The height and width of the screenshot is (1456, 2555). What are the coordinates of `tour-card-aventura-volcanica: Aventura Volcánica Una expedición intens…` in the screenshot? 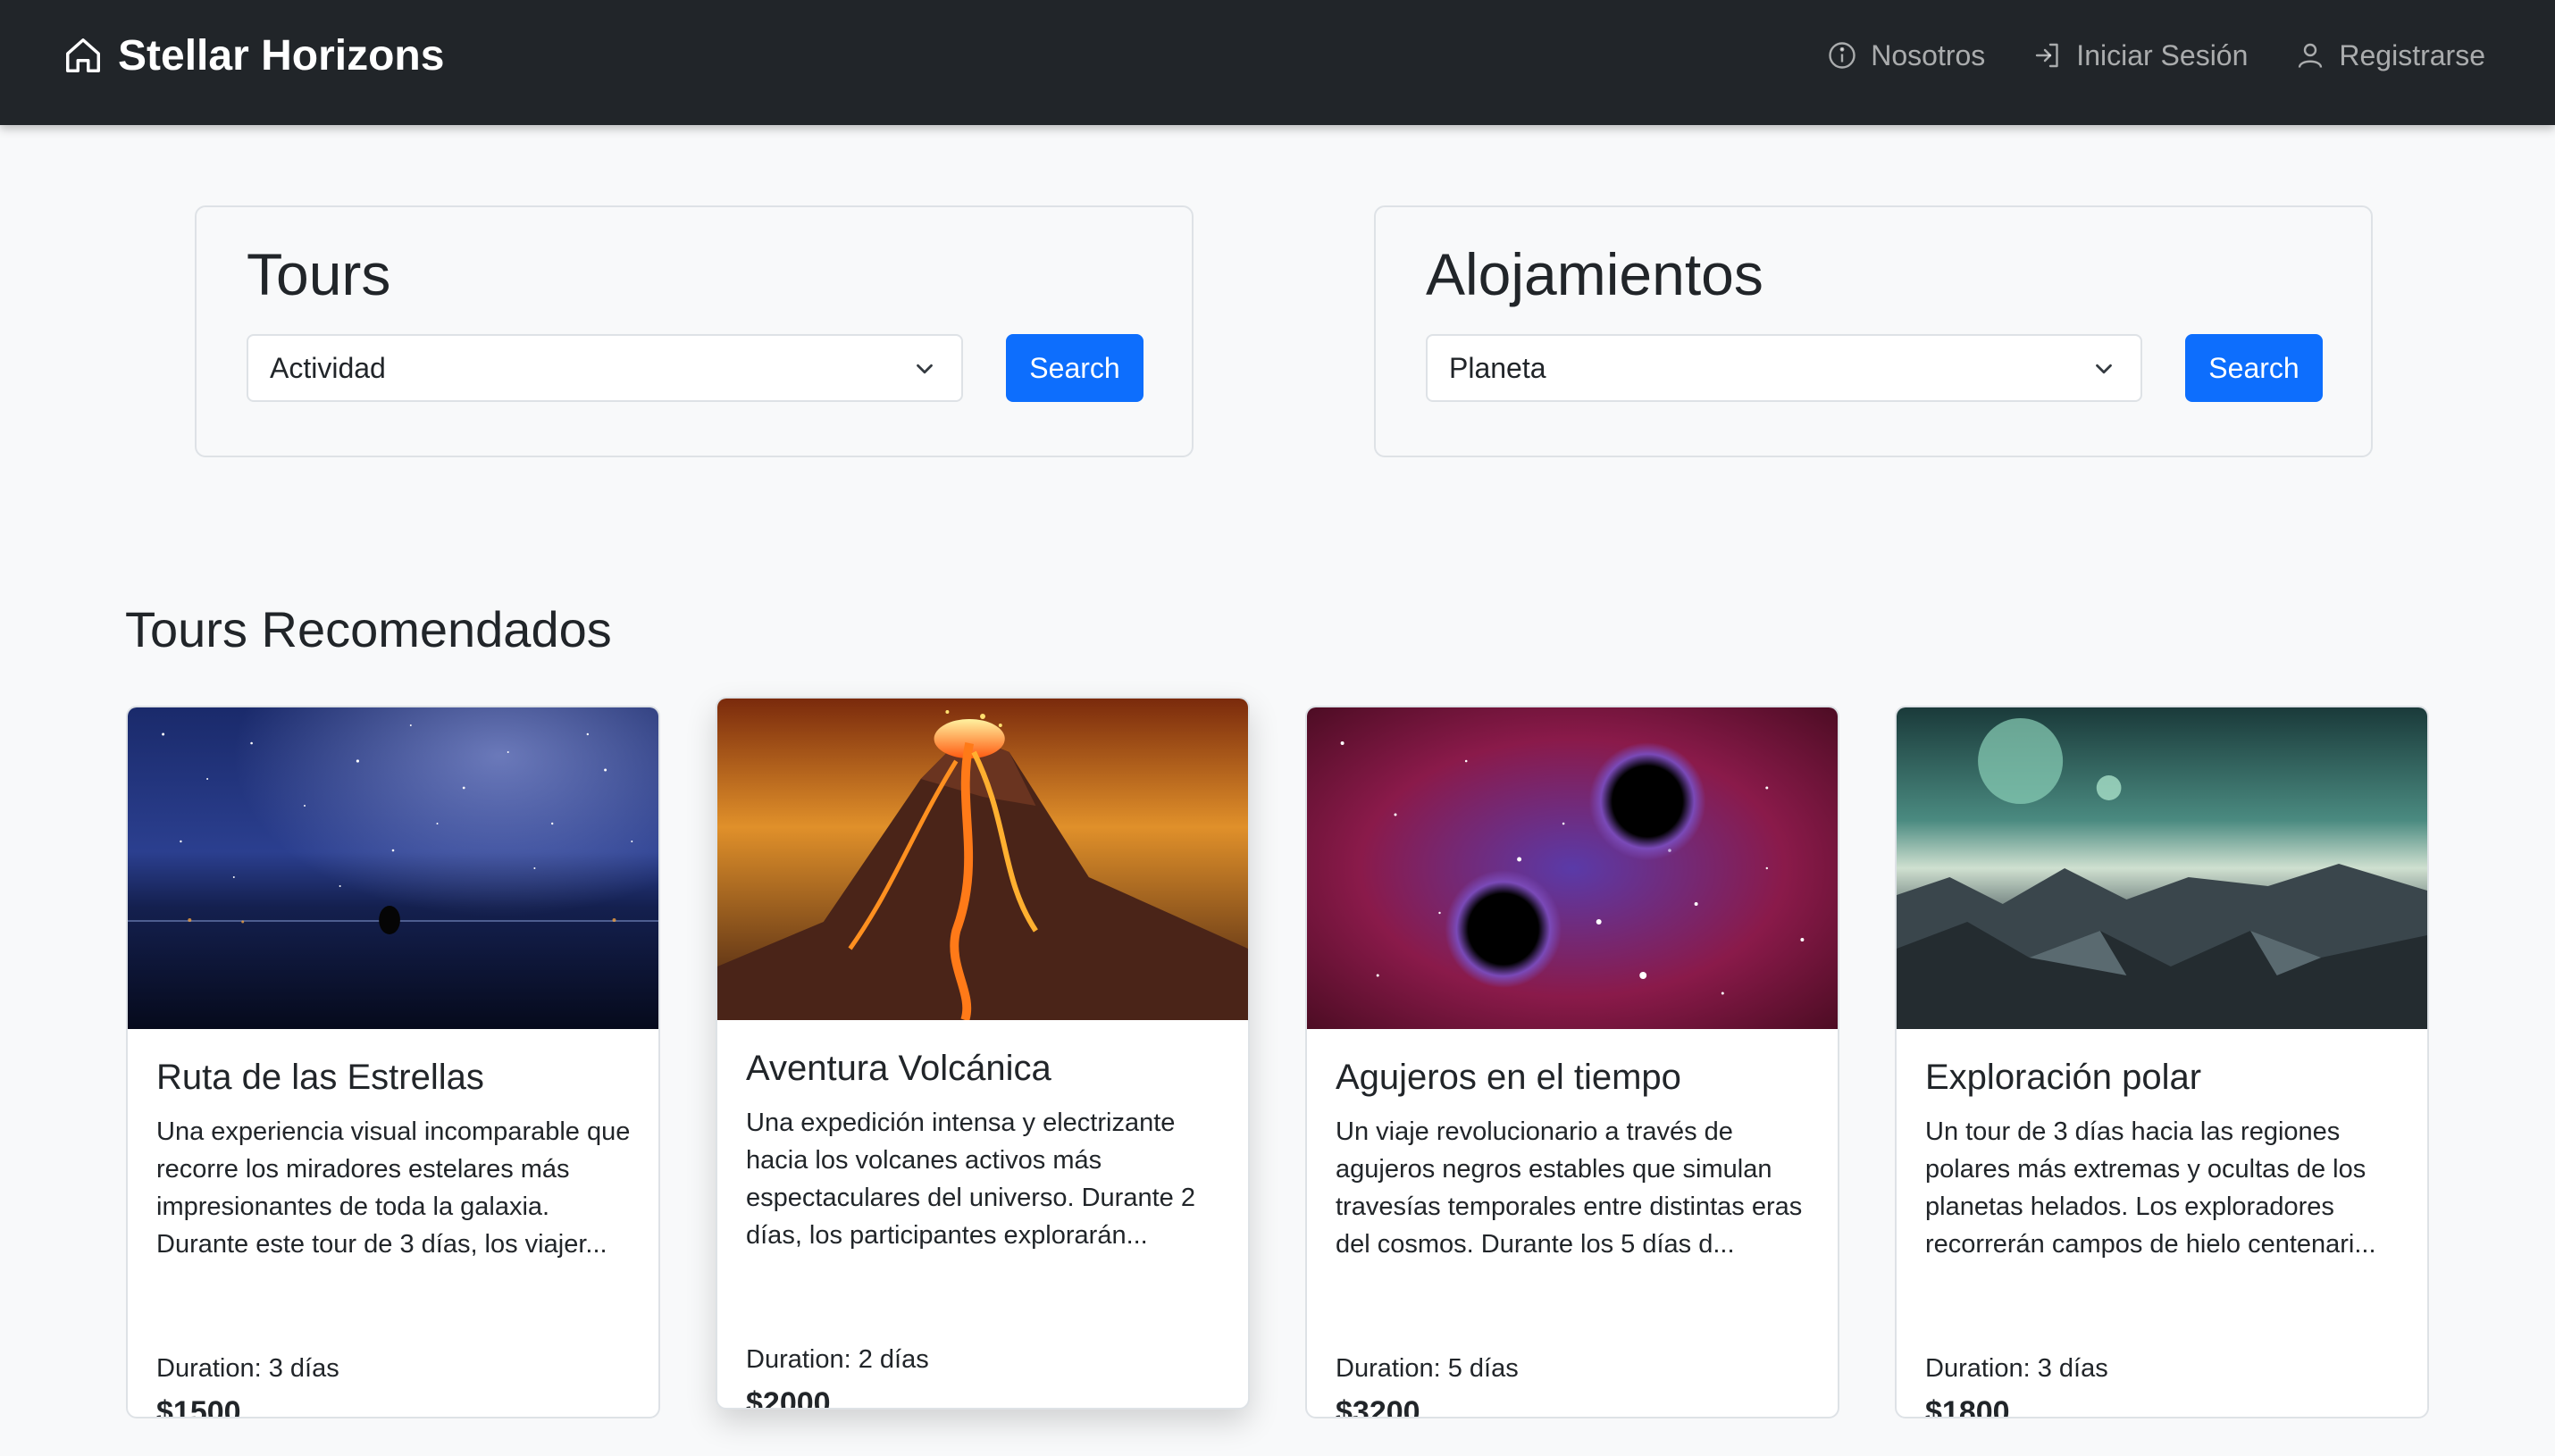 It's located at (983, 1053).